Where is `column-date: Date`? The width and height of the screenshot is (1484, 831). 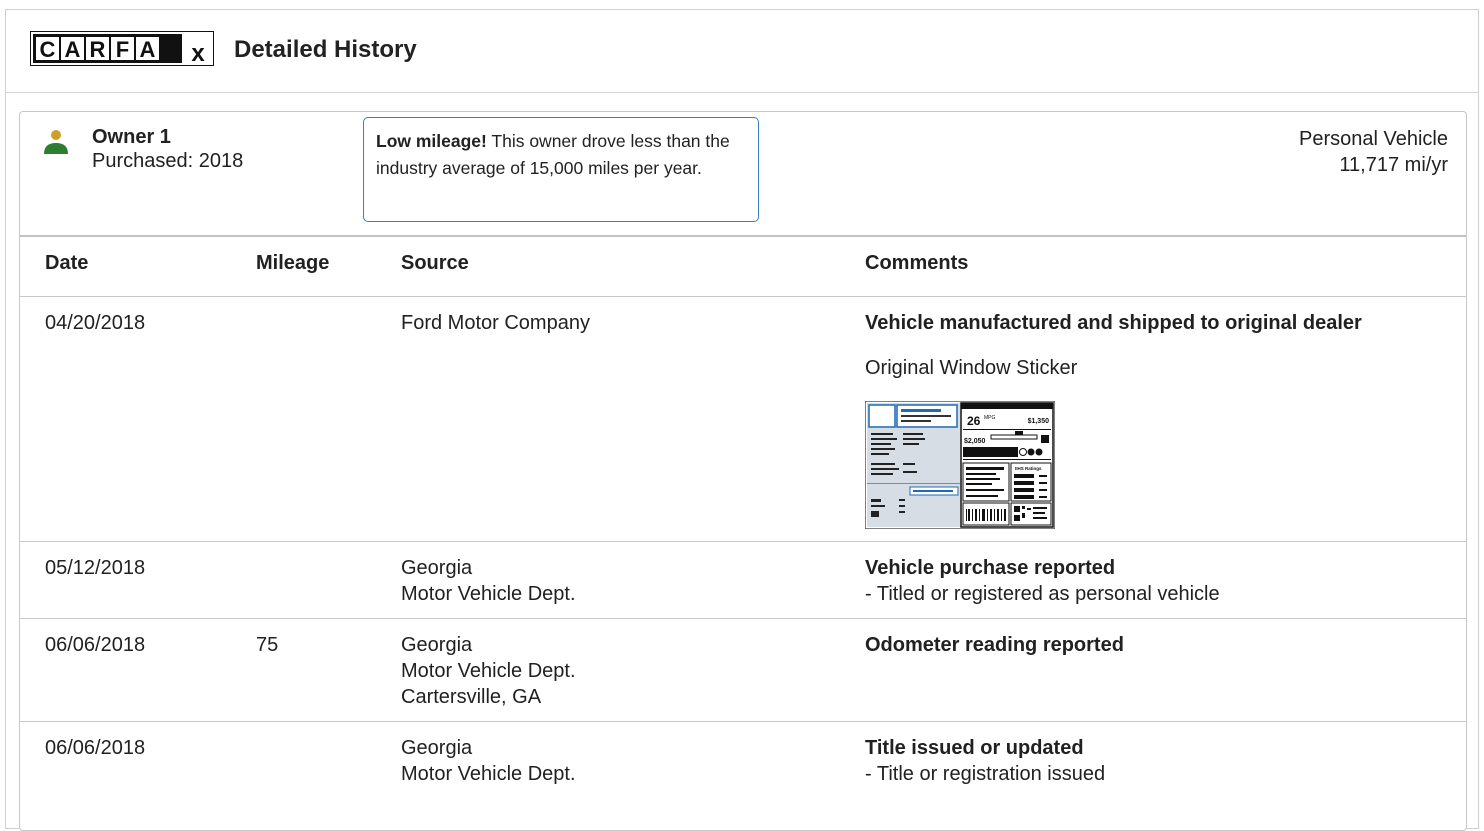
column-date: Date is located at coordinates (67, 263).